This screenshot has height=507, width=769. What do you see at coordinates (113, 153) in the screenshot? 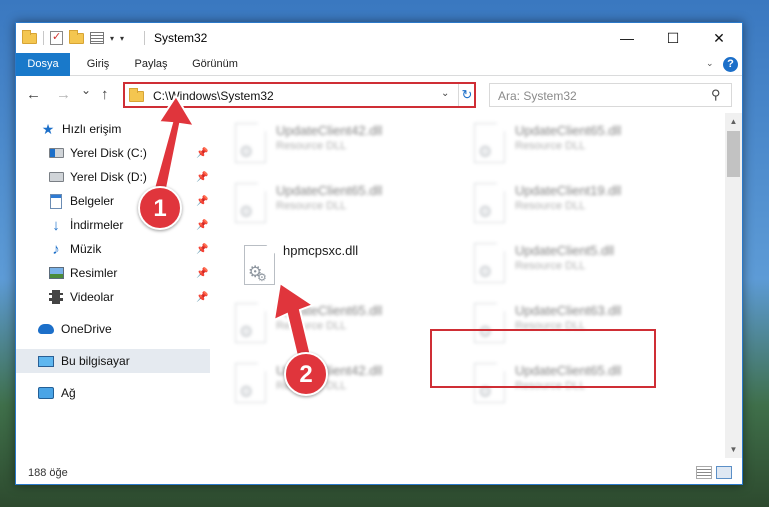
I see `sidebar-item-local-disk-c: Yerel Disk (C:) 📌` at bounding box center [113, 153].